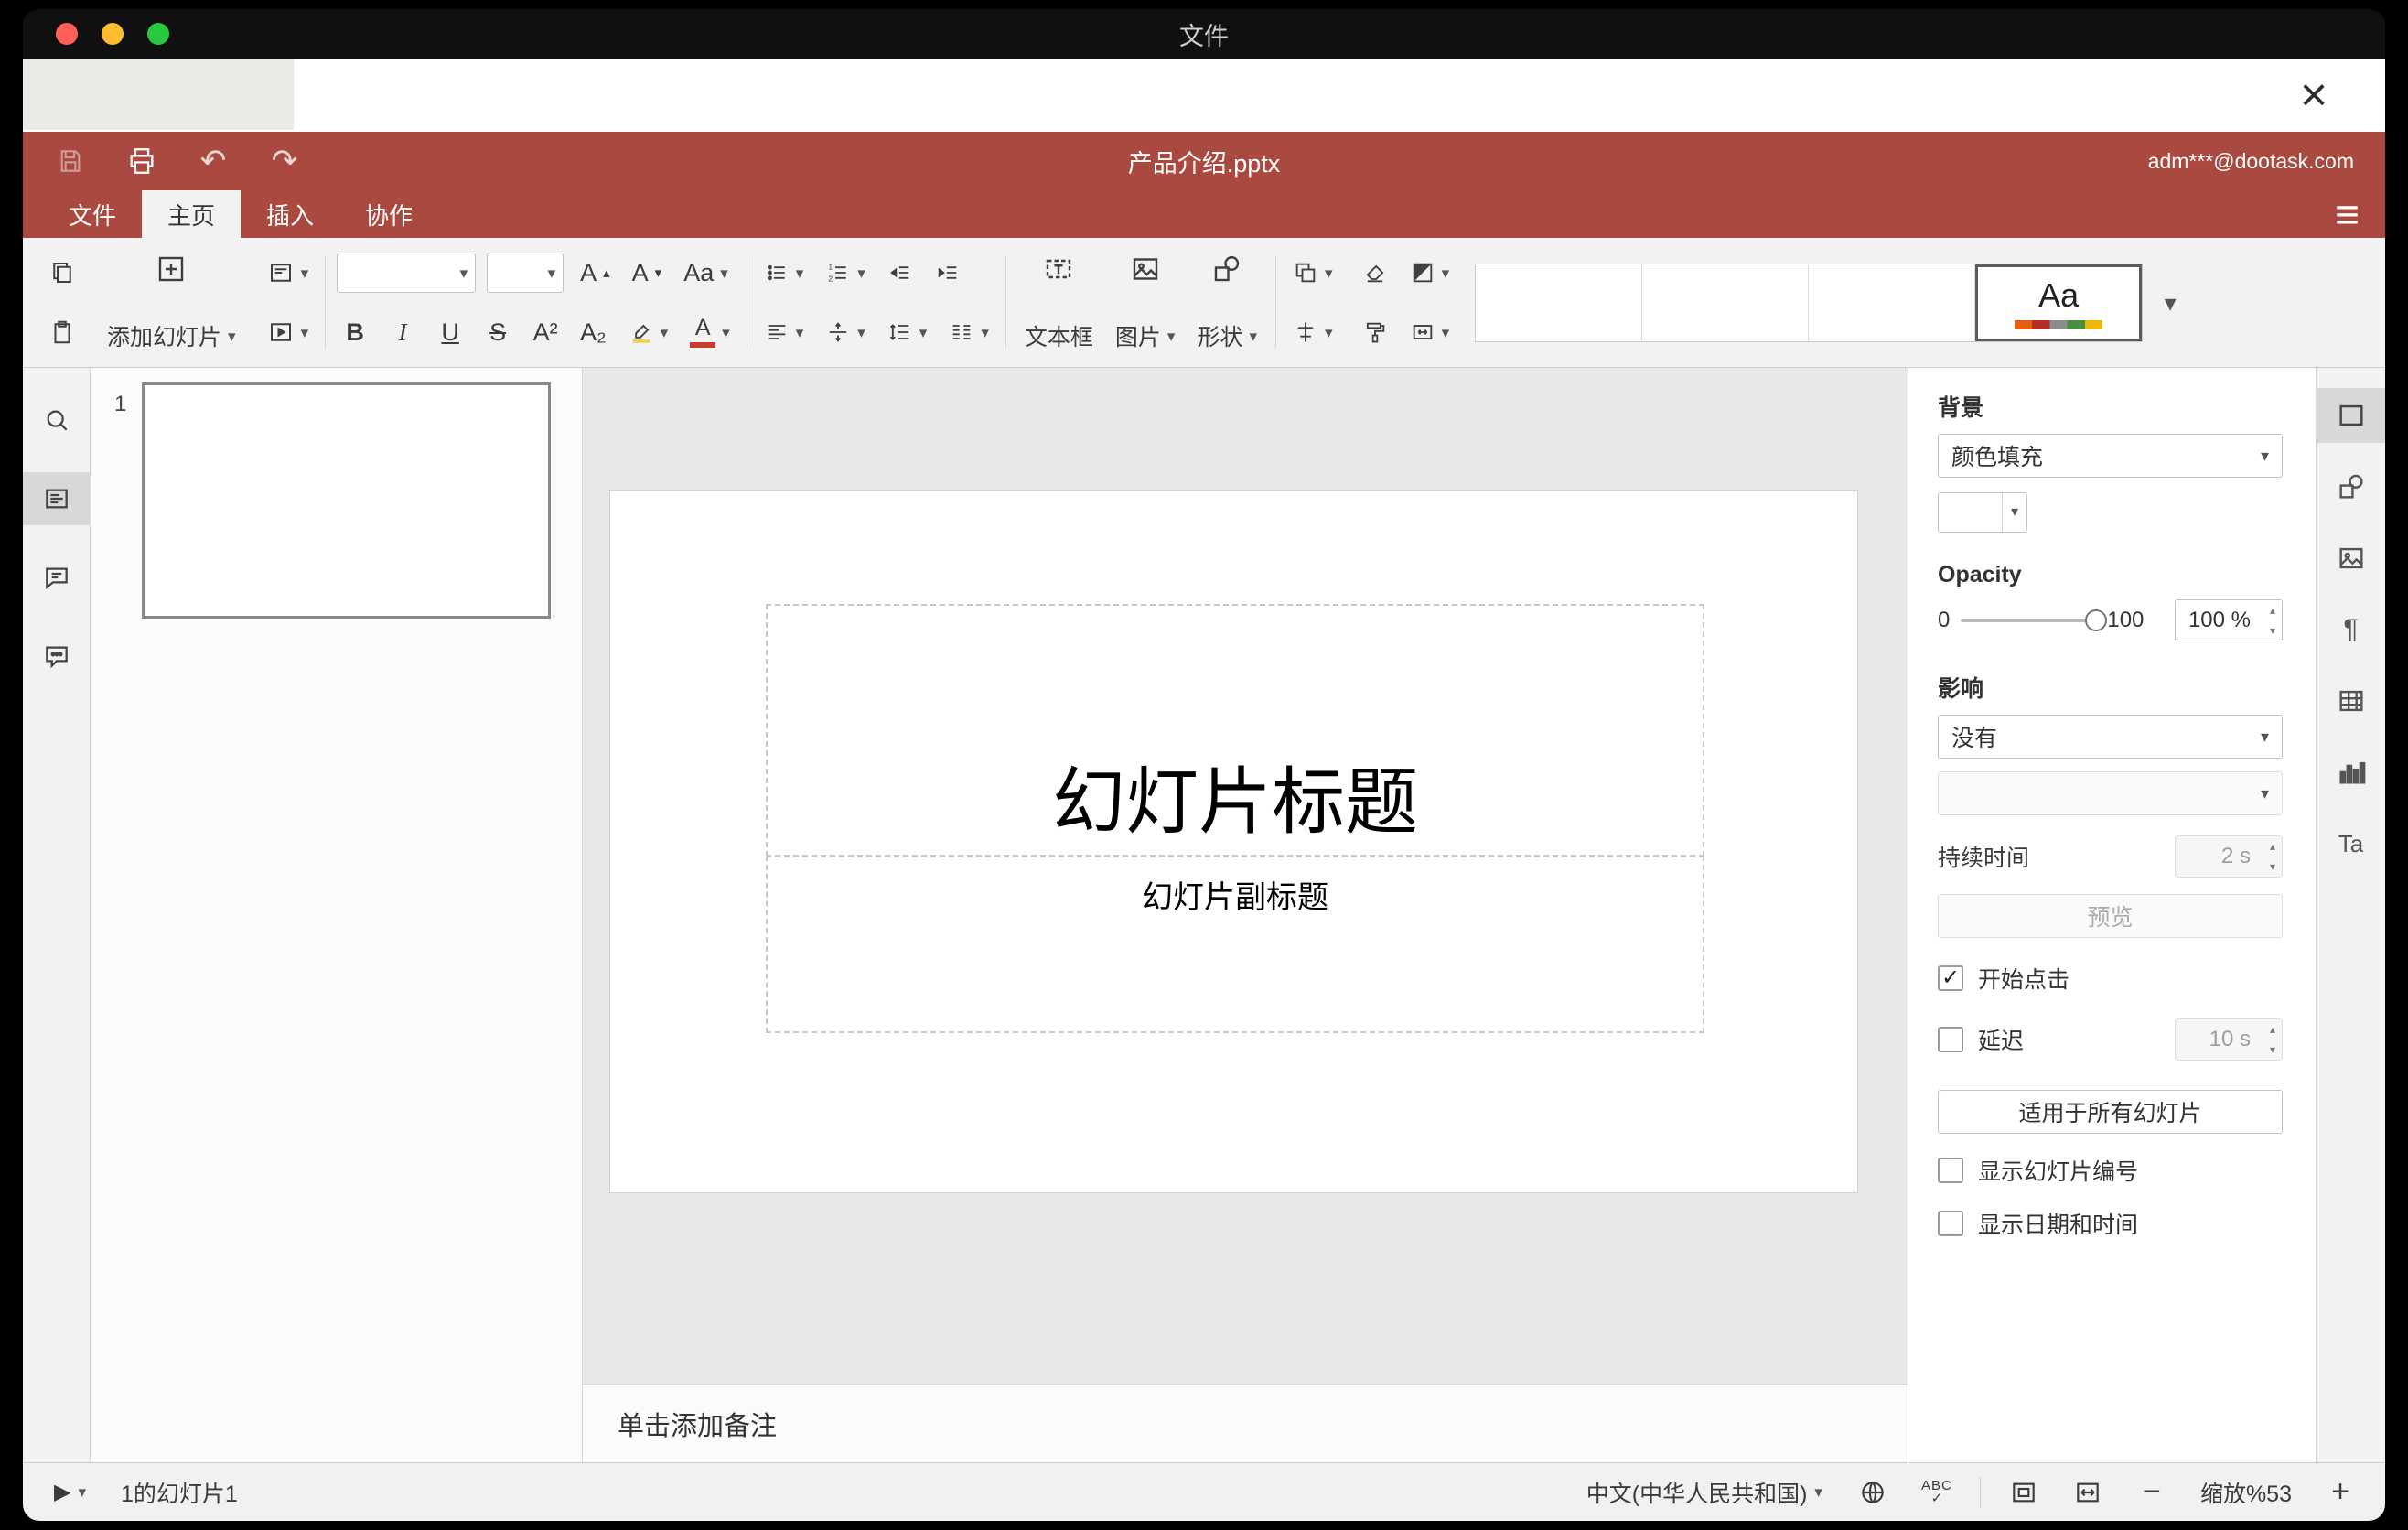 This screenshot has height=1530, width=2408. I want to click on style-group: ▾ ▾, so click(1406, 302).